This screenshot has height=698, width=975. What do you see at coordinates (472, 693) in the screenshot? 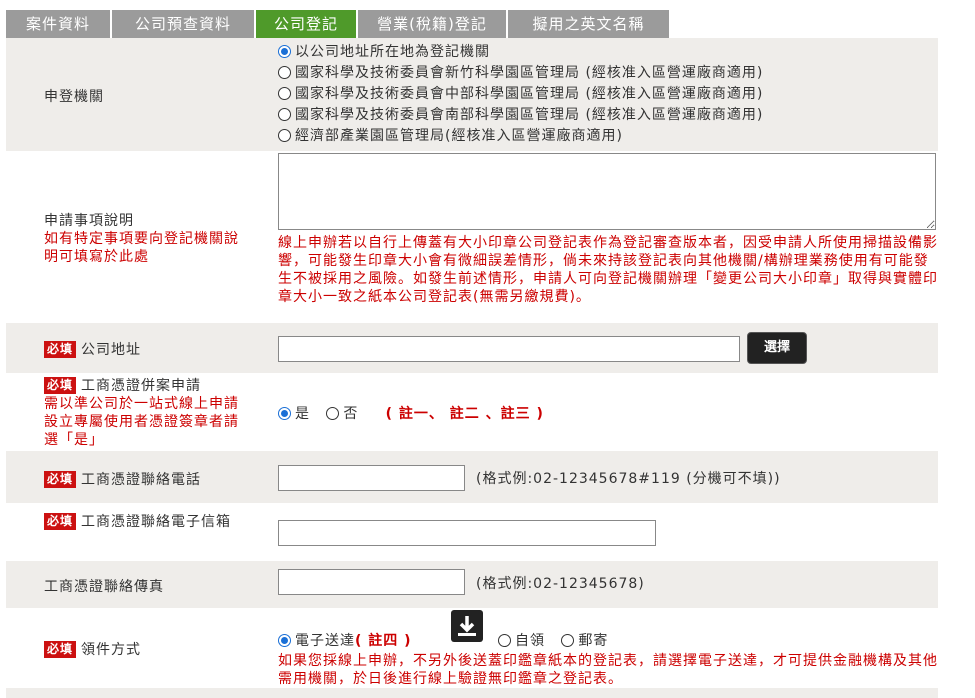
I see `next-row` at bounding box center [472, 693].